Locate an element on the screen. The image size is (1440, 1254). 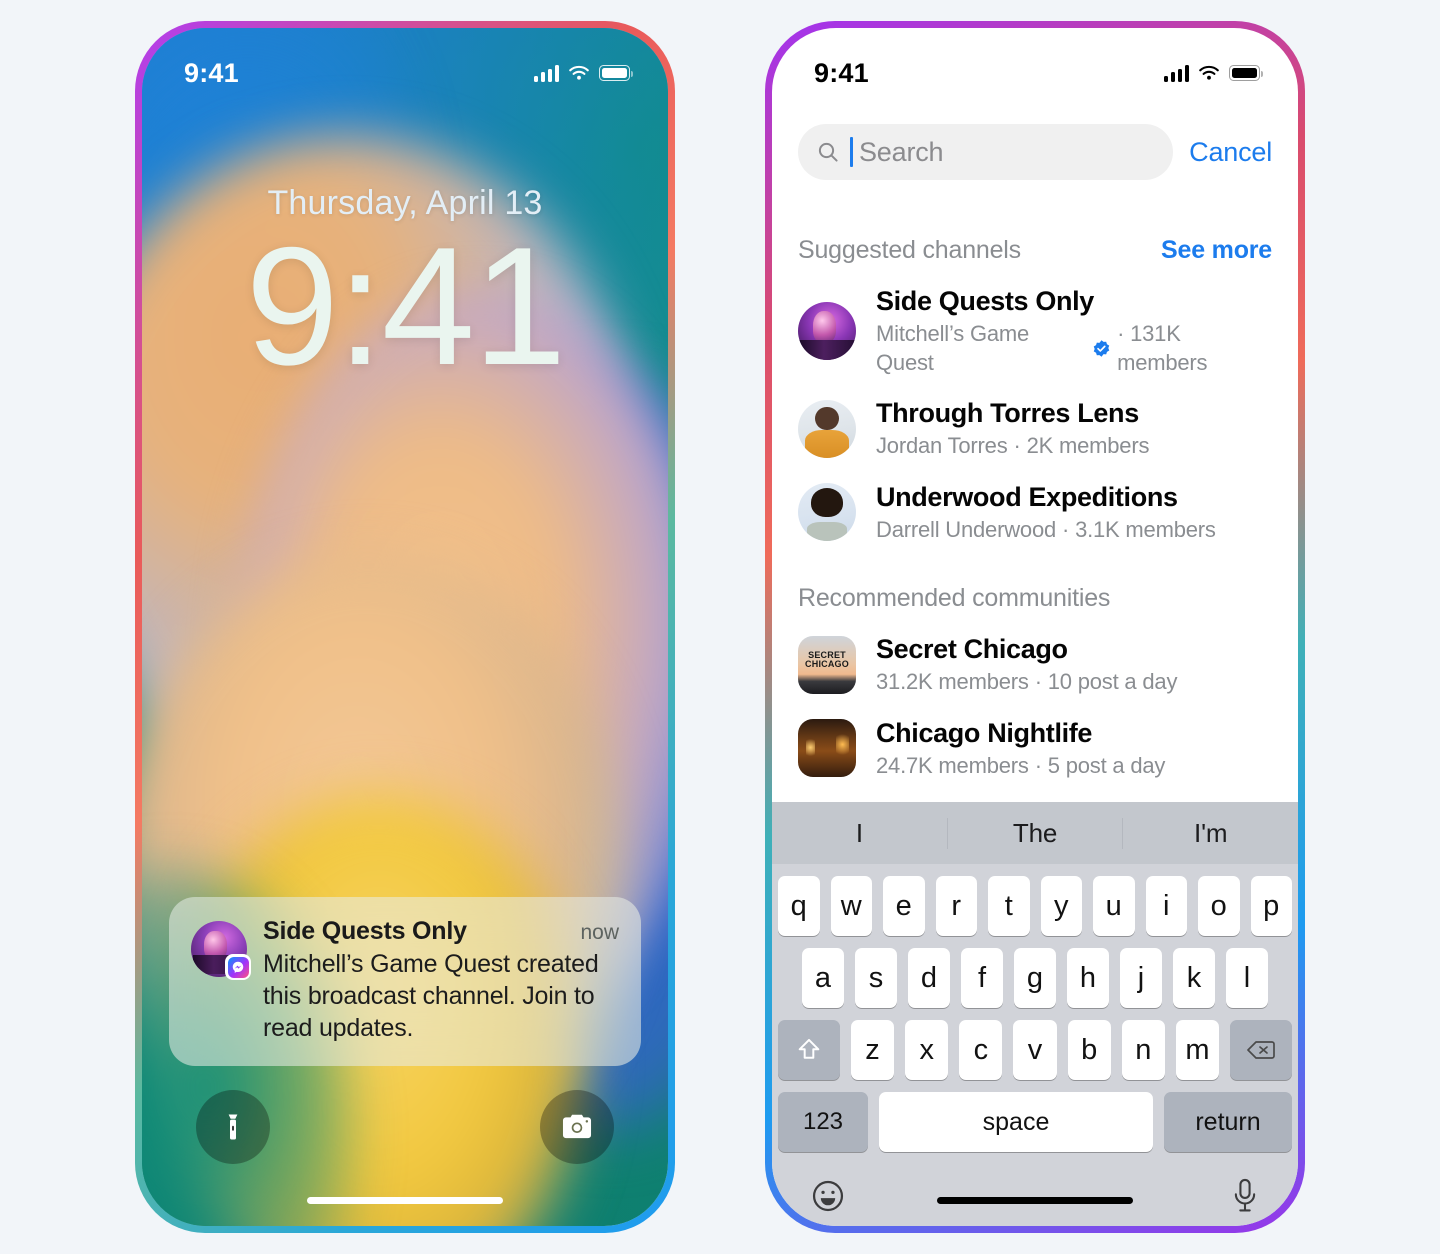
key-r: r is located at coordinates (956, 906).